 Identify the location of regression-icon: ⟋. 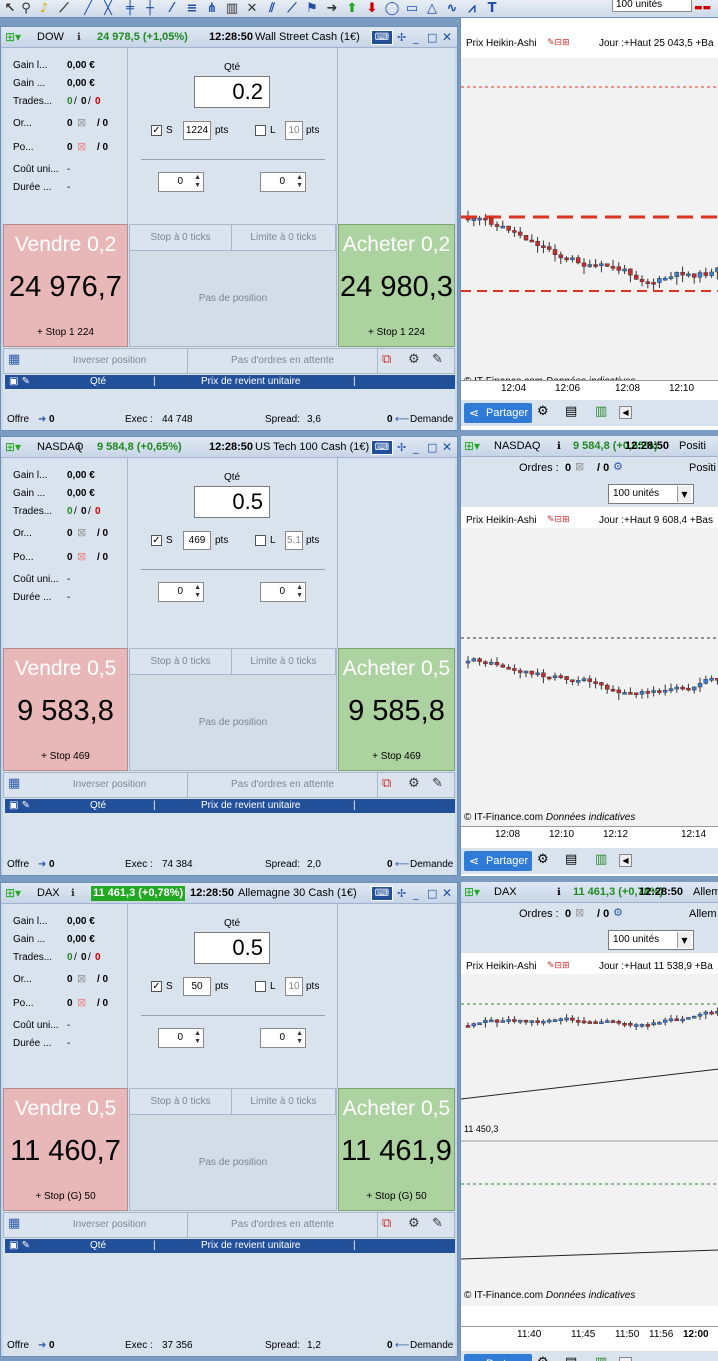
(292, 8).